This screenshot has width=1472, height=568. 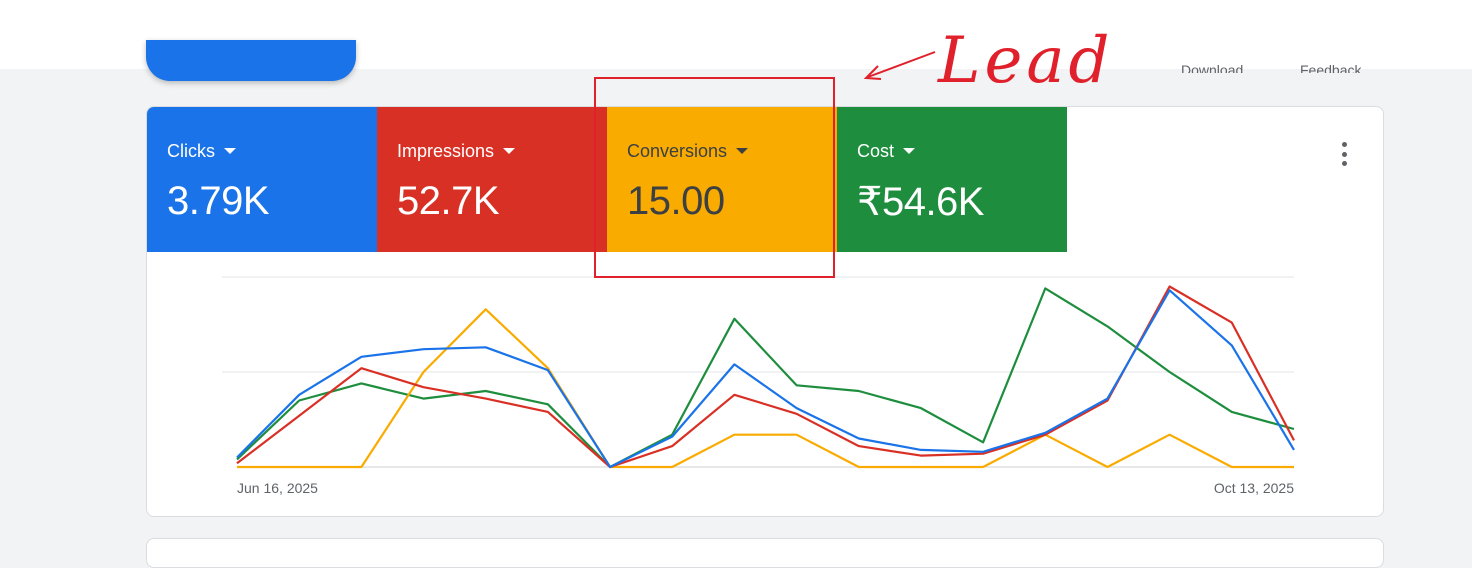 What do you see at coordinates (251, 60) in the screenshot?
I see `primary-action-button` at bounding box center [251, 60].